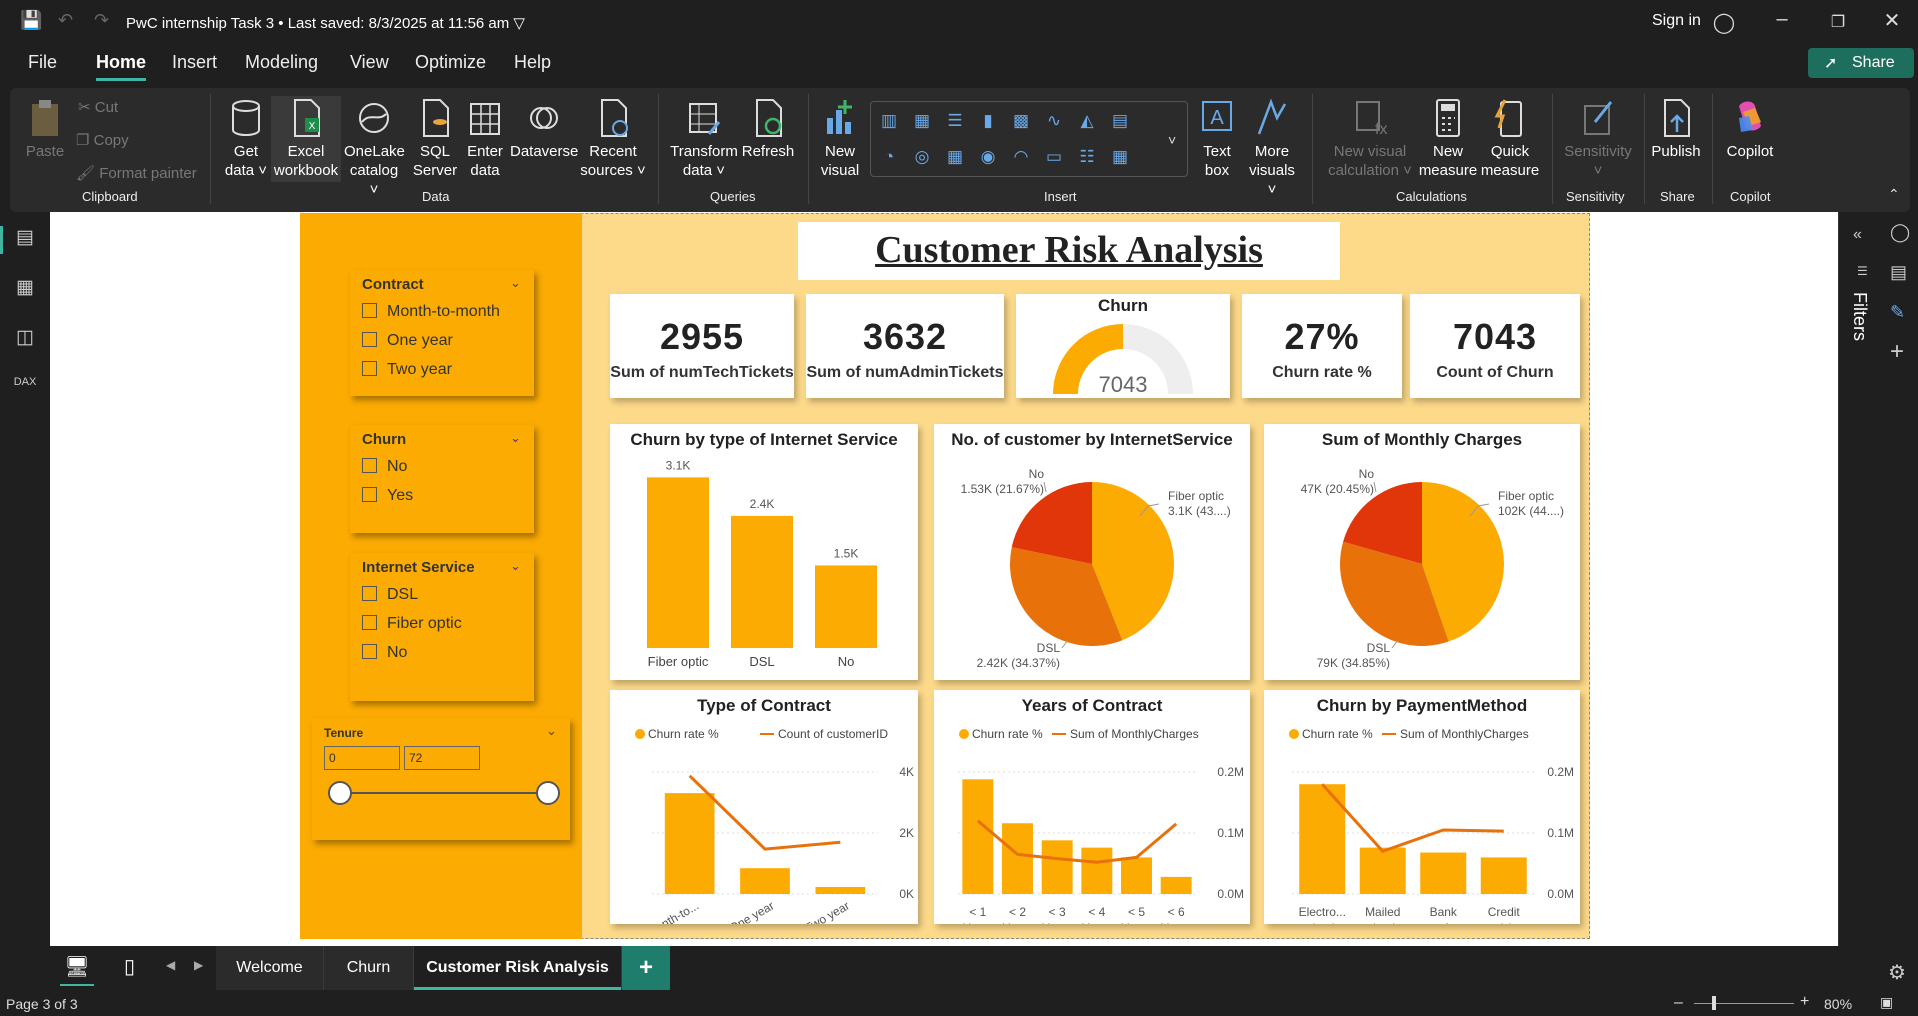 The image size is (1918, 1016). I want to click on add-icon: +, so click(1897, 352).